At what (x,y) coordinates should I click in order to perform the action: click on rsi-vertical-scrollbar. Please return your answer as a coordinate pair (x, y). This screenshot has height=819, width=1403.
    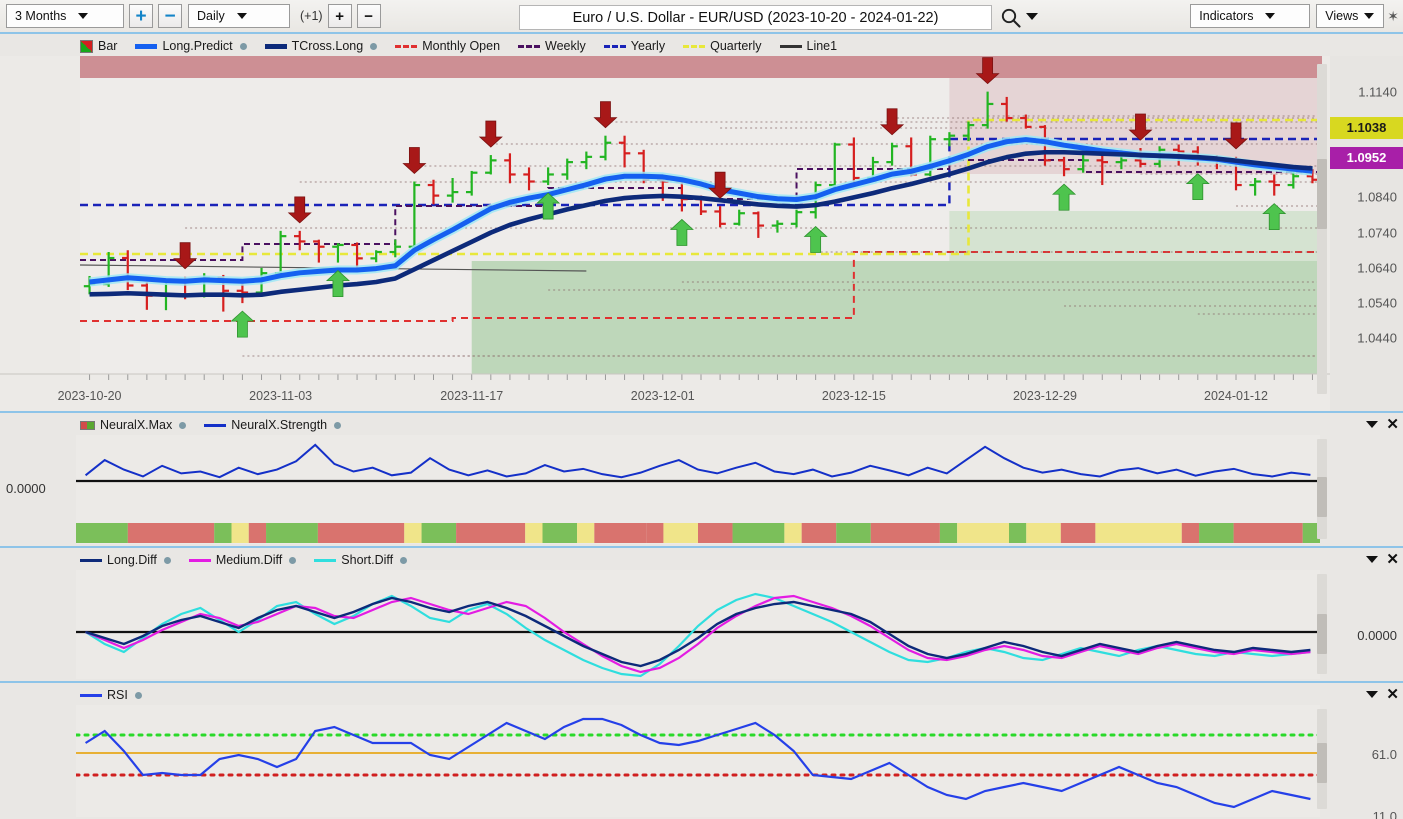
    Looking at the image, I should click on (1322, 759).